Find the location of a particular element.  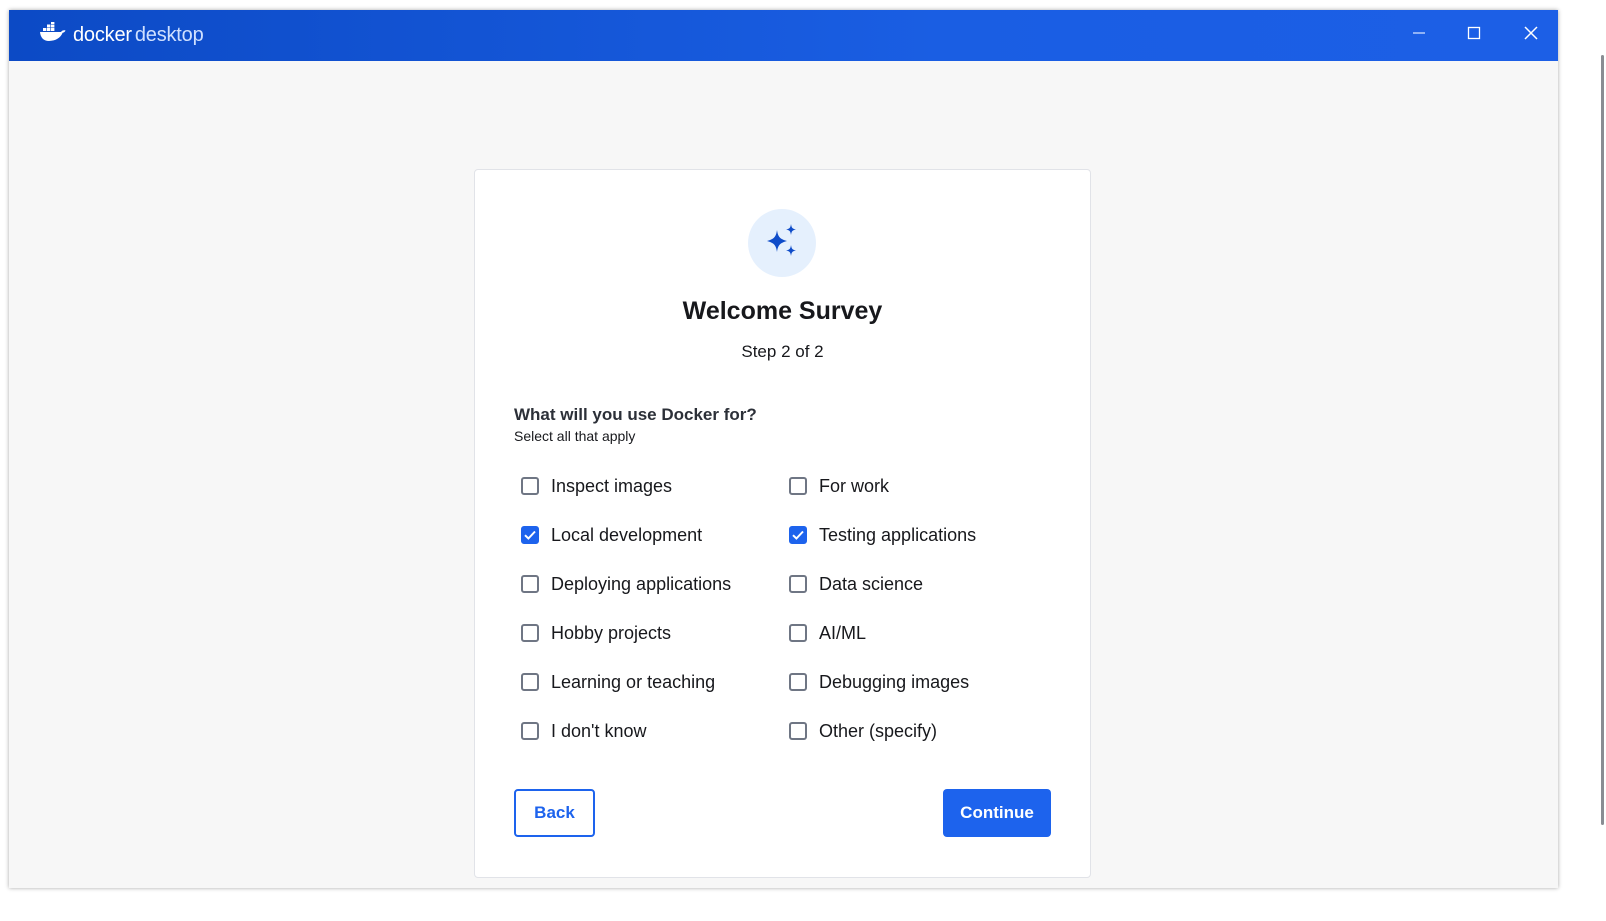

option-label: Hobby projects is located at coordinates (611, 632).